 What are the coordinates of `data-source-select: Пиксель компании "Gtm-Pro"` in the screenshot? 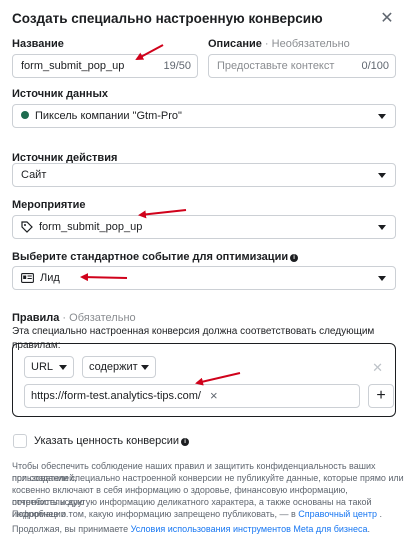 It's located at (204, 116).